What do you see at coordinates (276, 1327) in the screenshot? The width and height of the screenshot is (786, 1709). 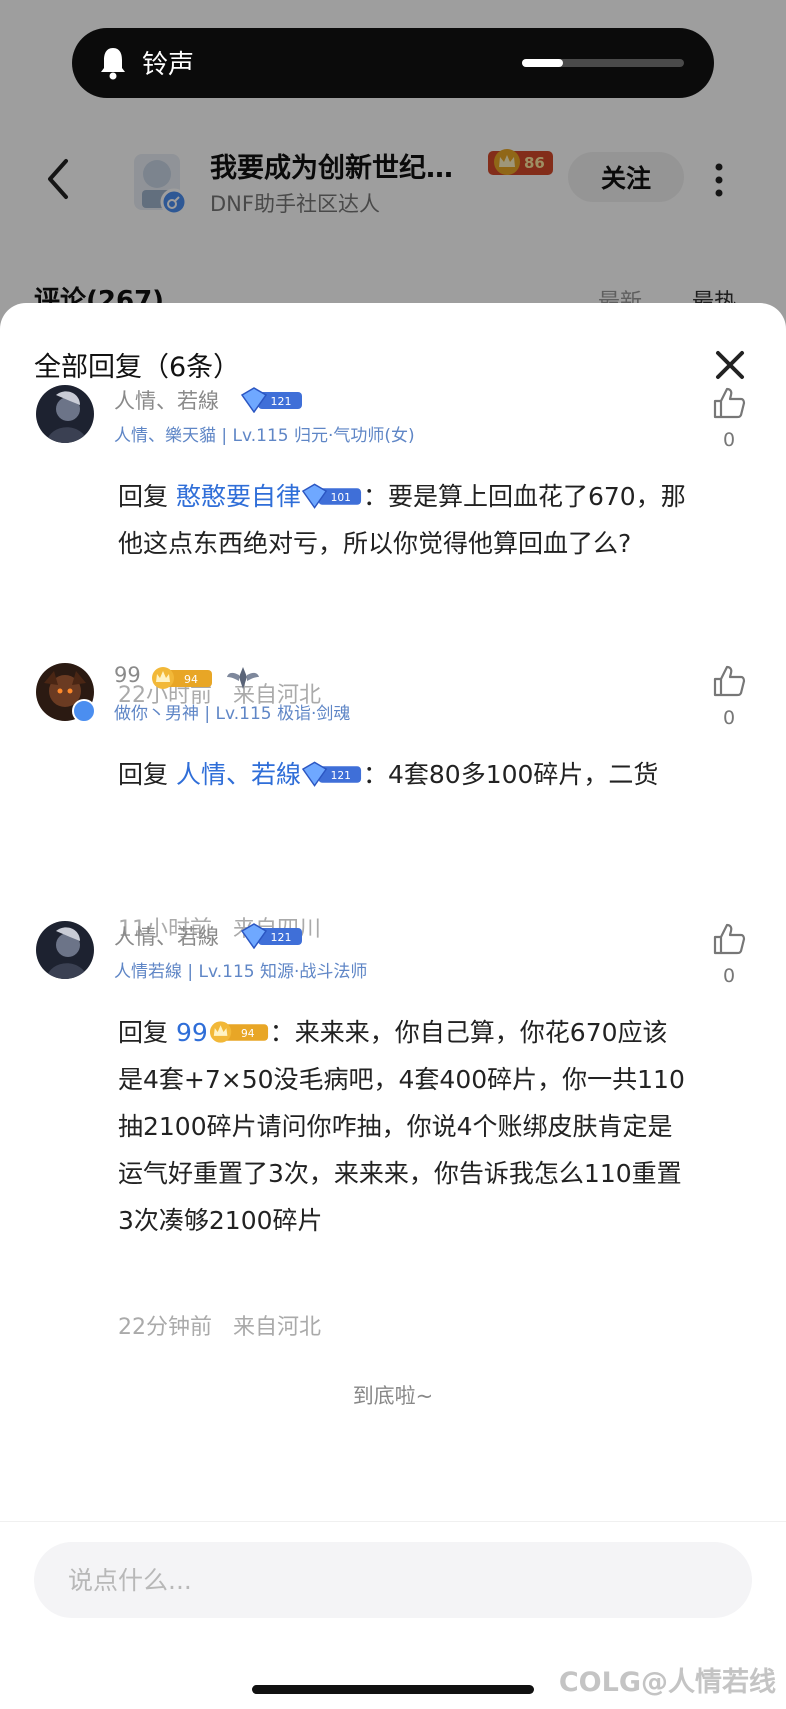 I see `location: 来自河北` at bounding box center [276, 1327].